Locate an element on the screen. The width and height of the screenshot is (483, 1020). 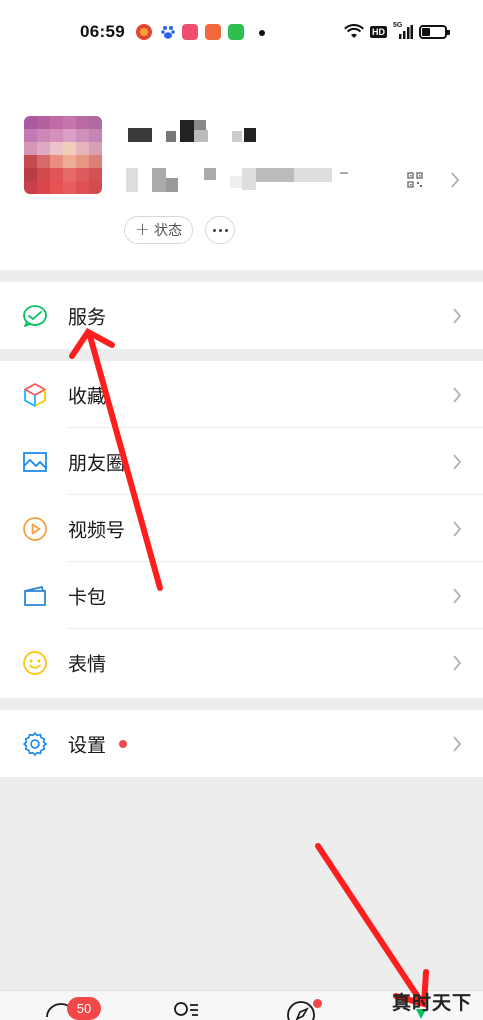
unread-badge: 50 is located at coordinates (84, 1008).